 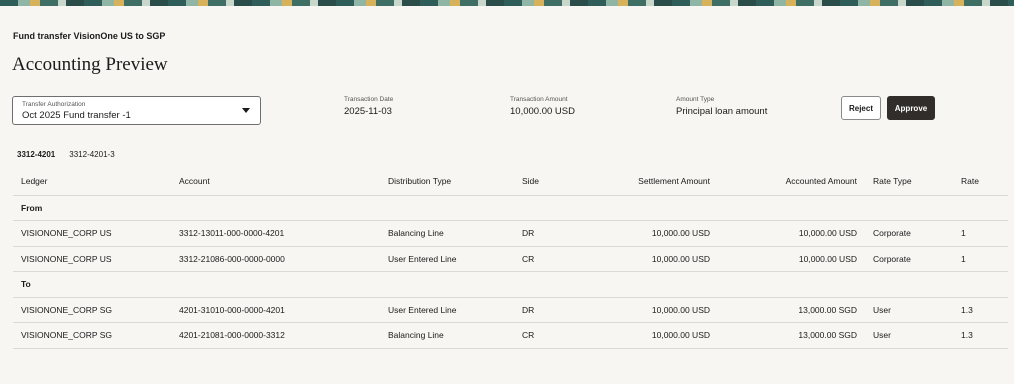 What do you see at coordinates (54, 104) in the screenshot?
I see `transfer-authorization-label: Transfer Authorization` at bounding box center [54, 104].